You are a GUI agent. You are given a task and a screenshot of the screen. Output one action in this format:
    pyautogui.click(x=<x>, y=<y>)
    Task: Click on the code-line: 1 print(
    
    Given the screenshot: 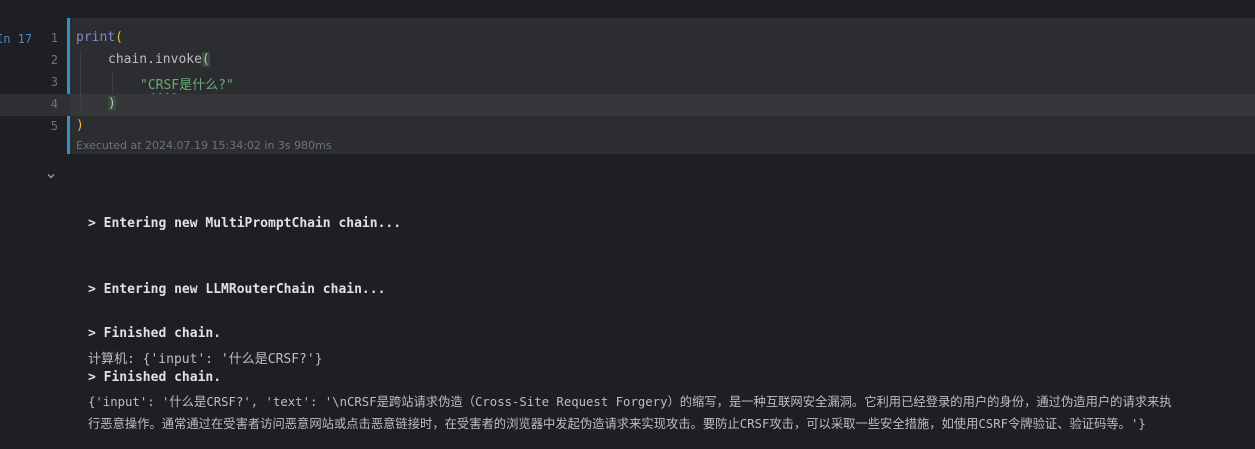 What is the action you would take?
    pyautogui.click(x=627, y=39)
    